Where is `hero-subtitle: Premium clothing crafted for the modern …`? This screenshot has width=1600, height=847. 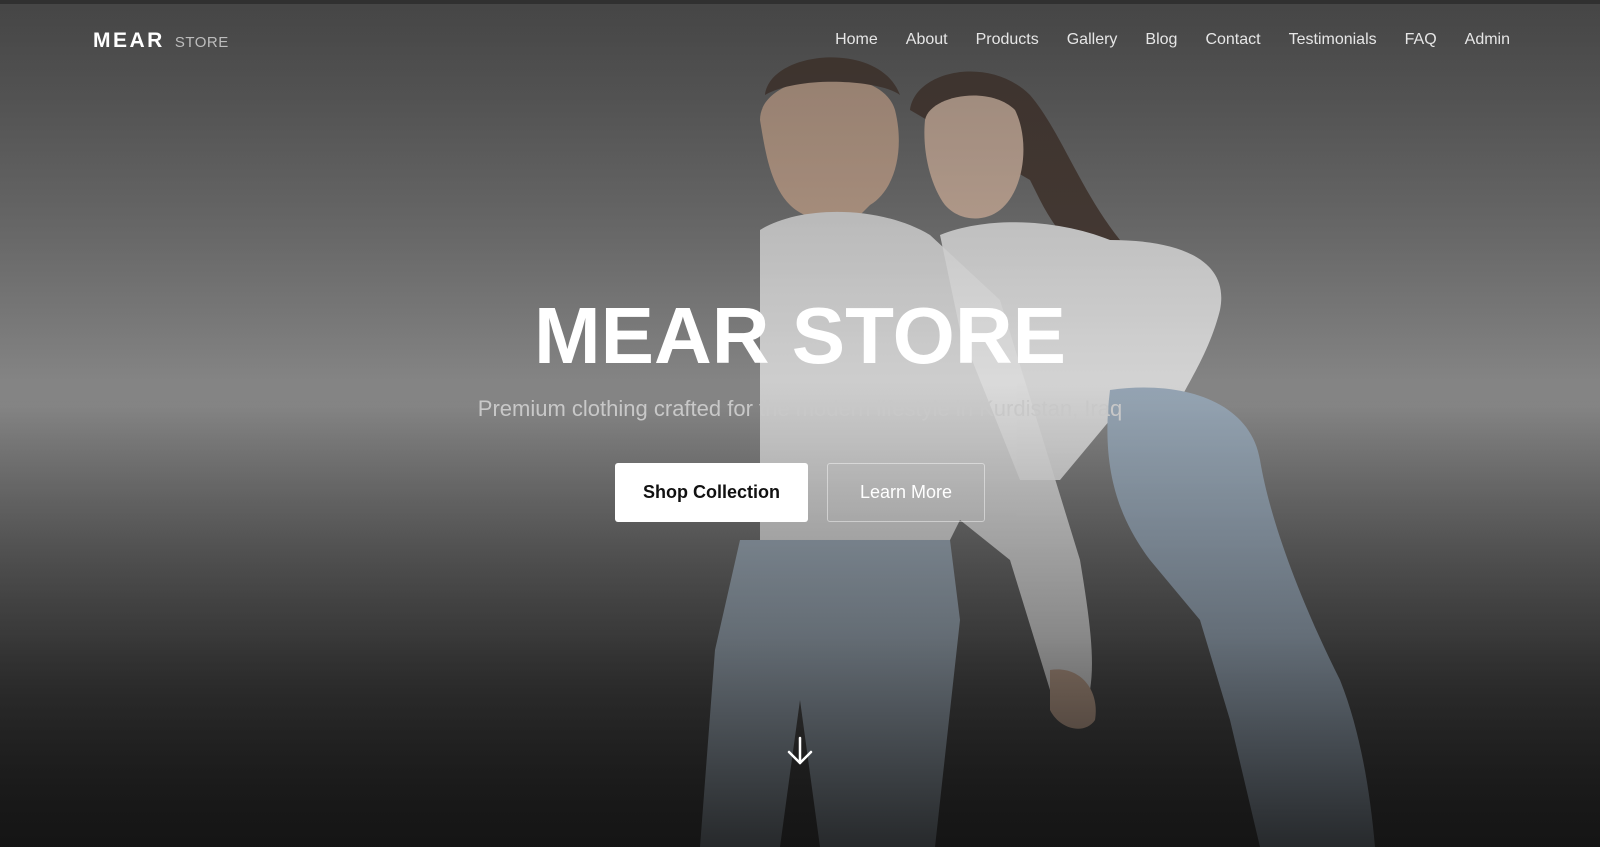 hero-subtitle: Premium clothing crafted for the modern … is located at coordinates (800, 408).